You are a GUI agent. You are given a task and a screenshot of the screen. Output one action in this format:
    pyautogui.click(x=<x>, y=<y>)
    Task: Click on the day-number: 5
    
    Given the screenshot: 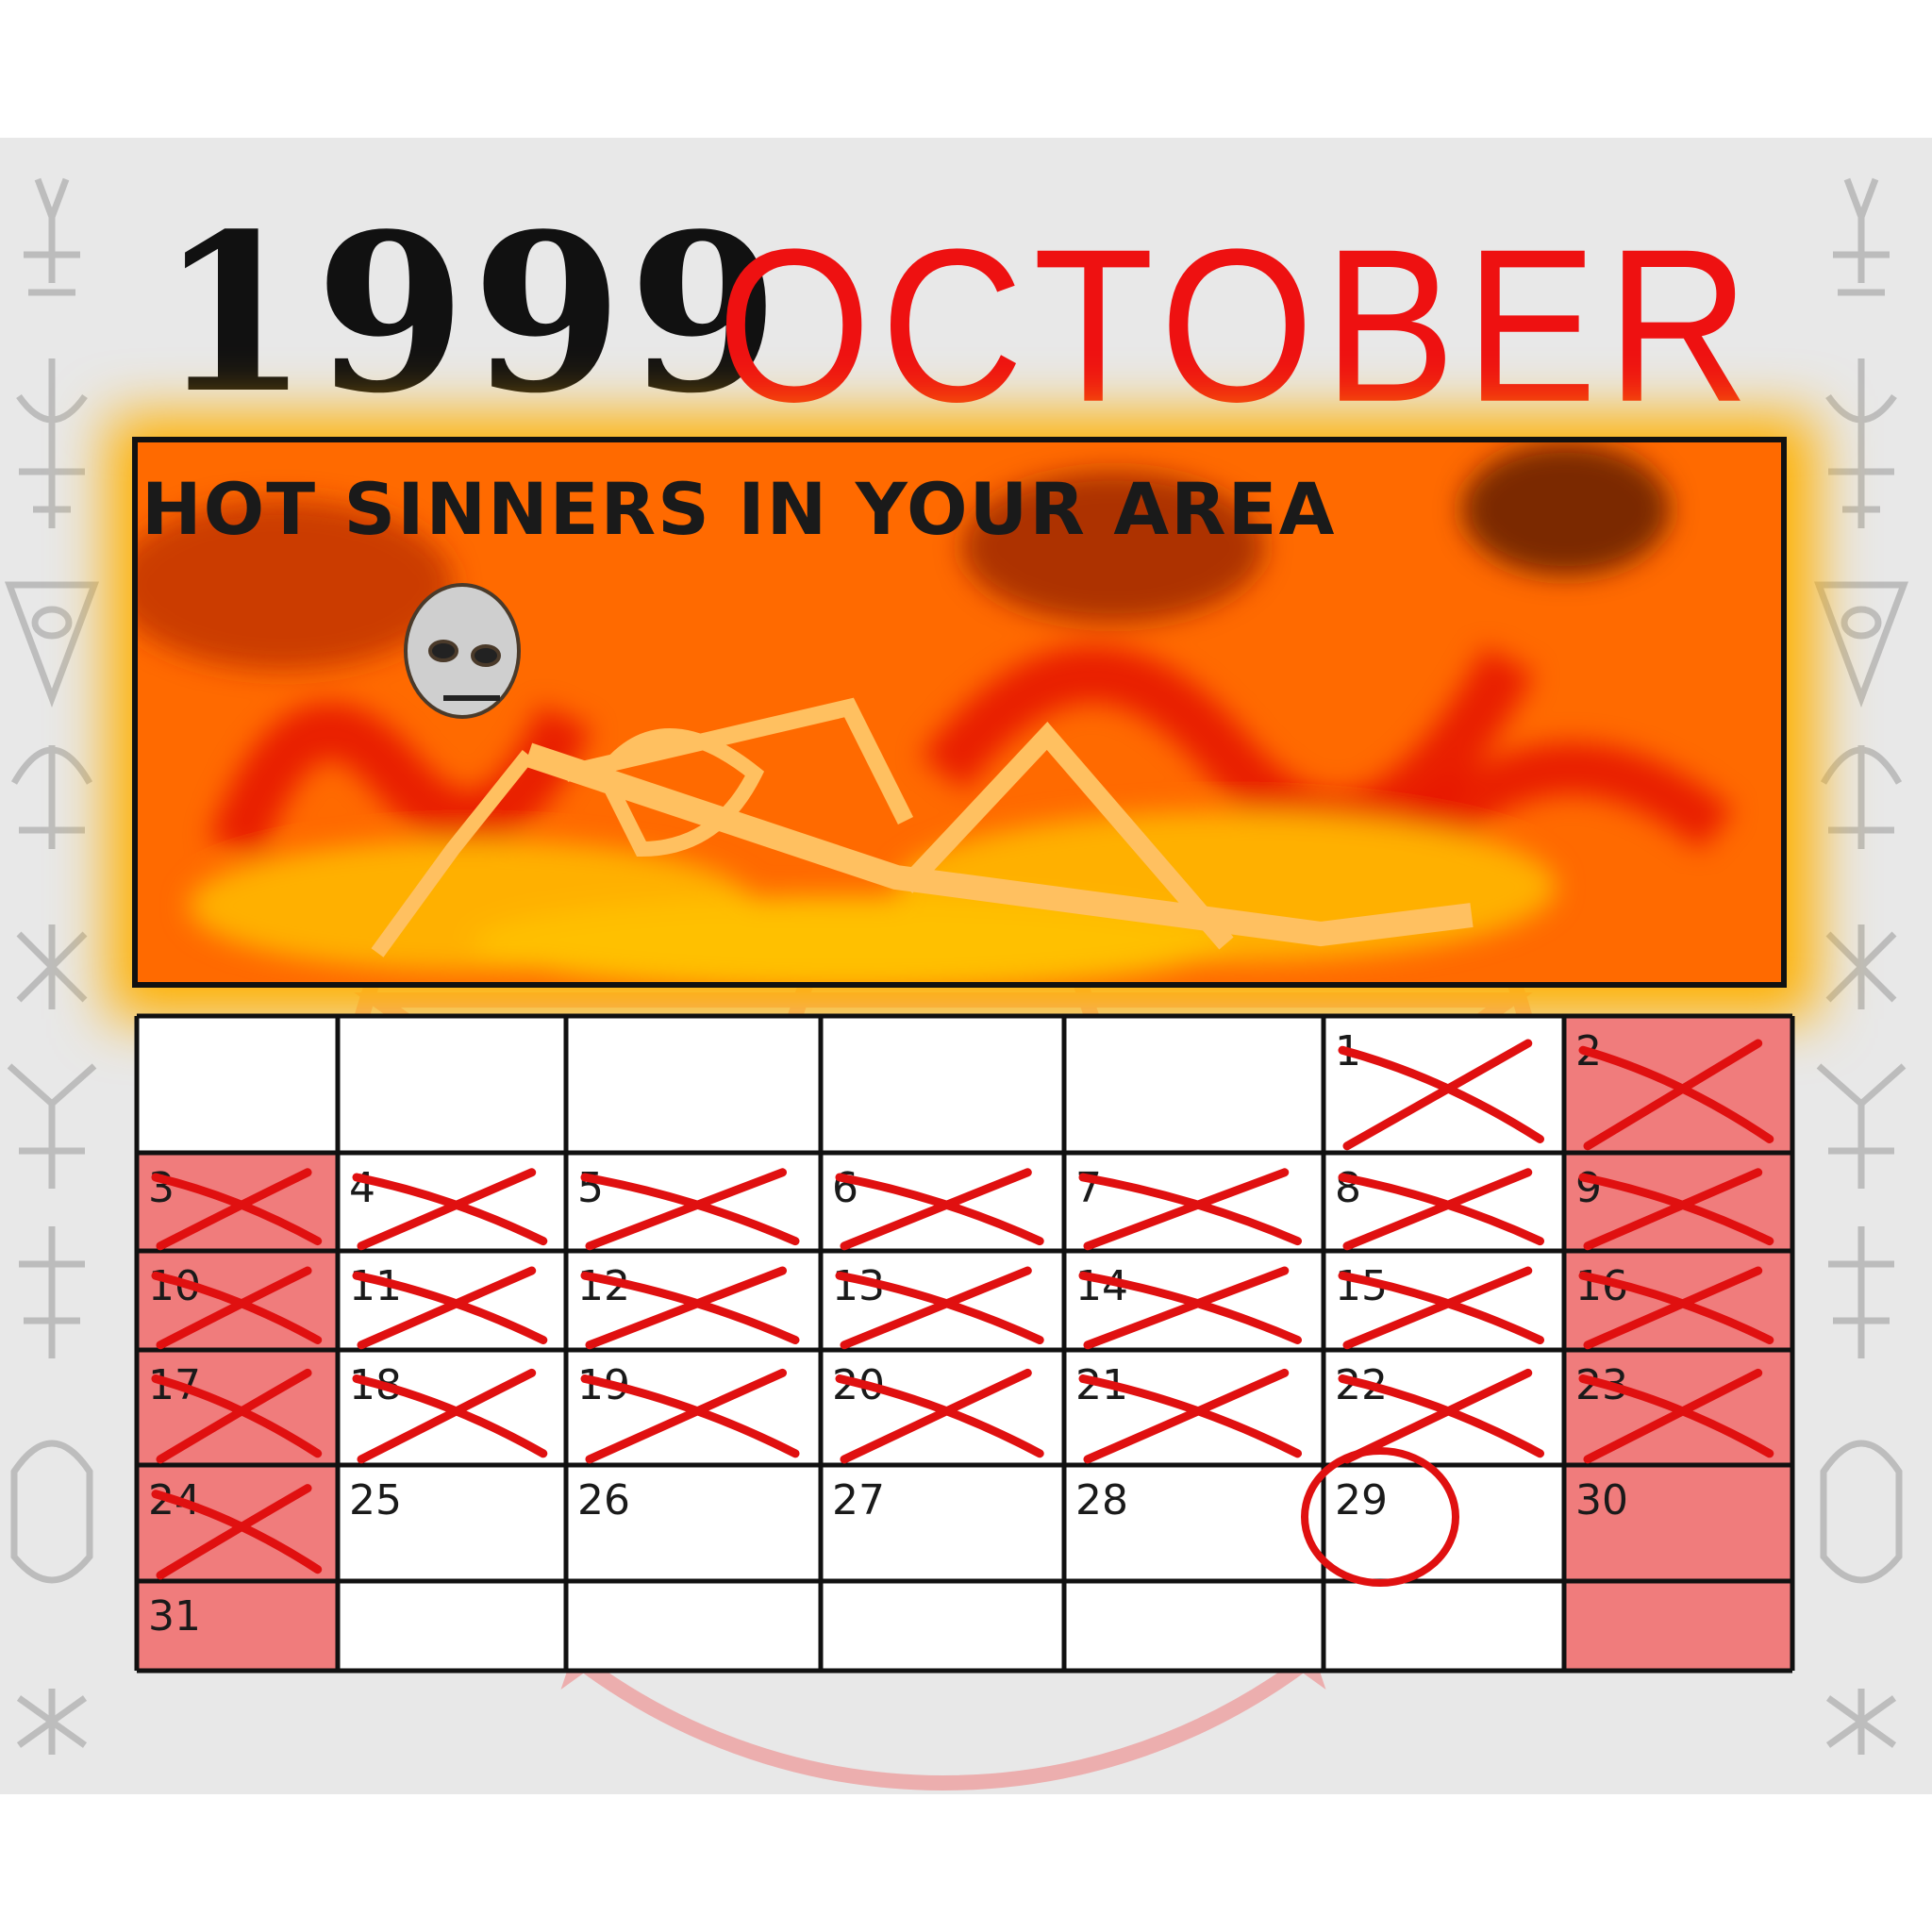 What is the action you would take?
    pyautogui.click(x=590, y=1188)
    